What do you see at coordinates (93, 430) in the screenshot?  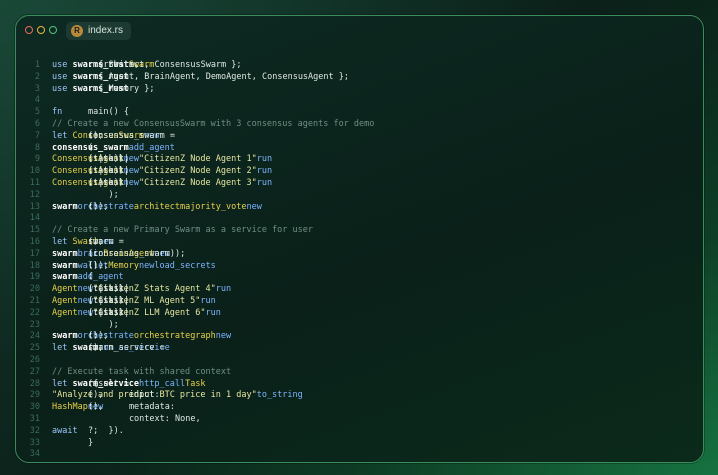 I see `code-token: ?;` at bounding box center [93, 430].